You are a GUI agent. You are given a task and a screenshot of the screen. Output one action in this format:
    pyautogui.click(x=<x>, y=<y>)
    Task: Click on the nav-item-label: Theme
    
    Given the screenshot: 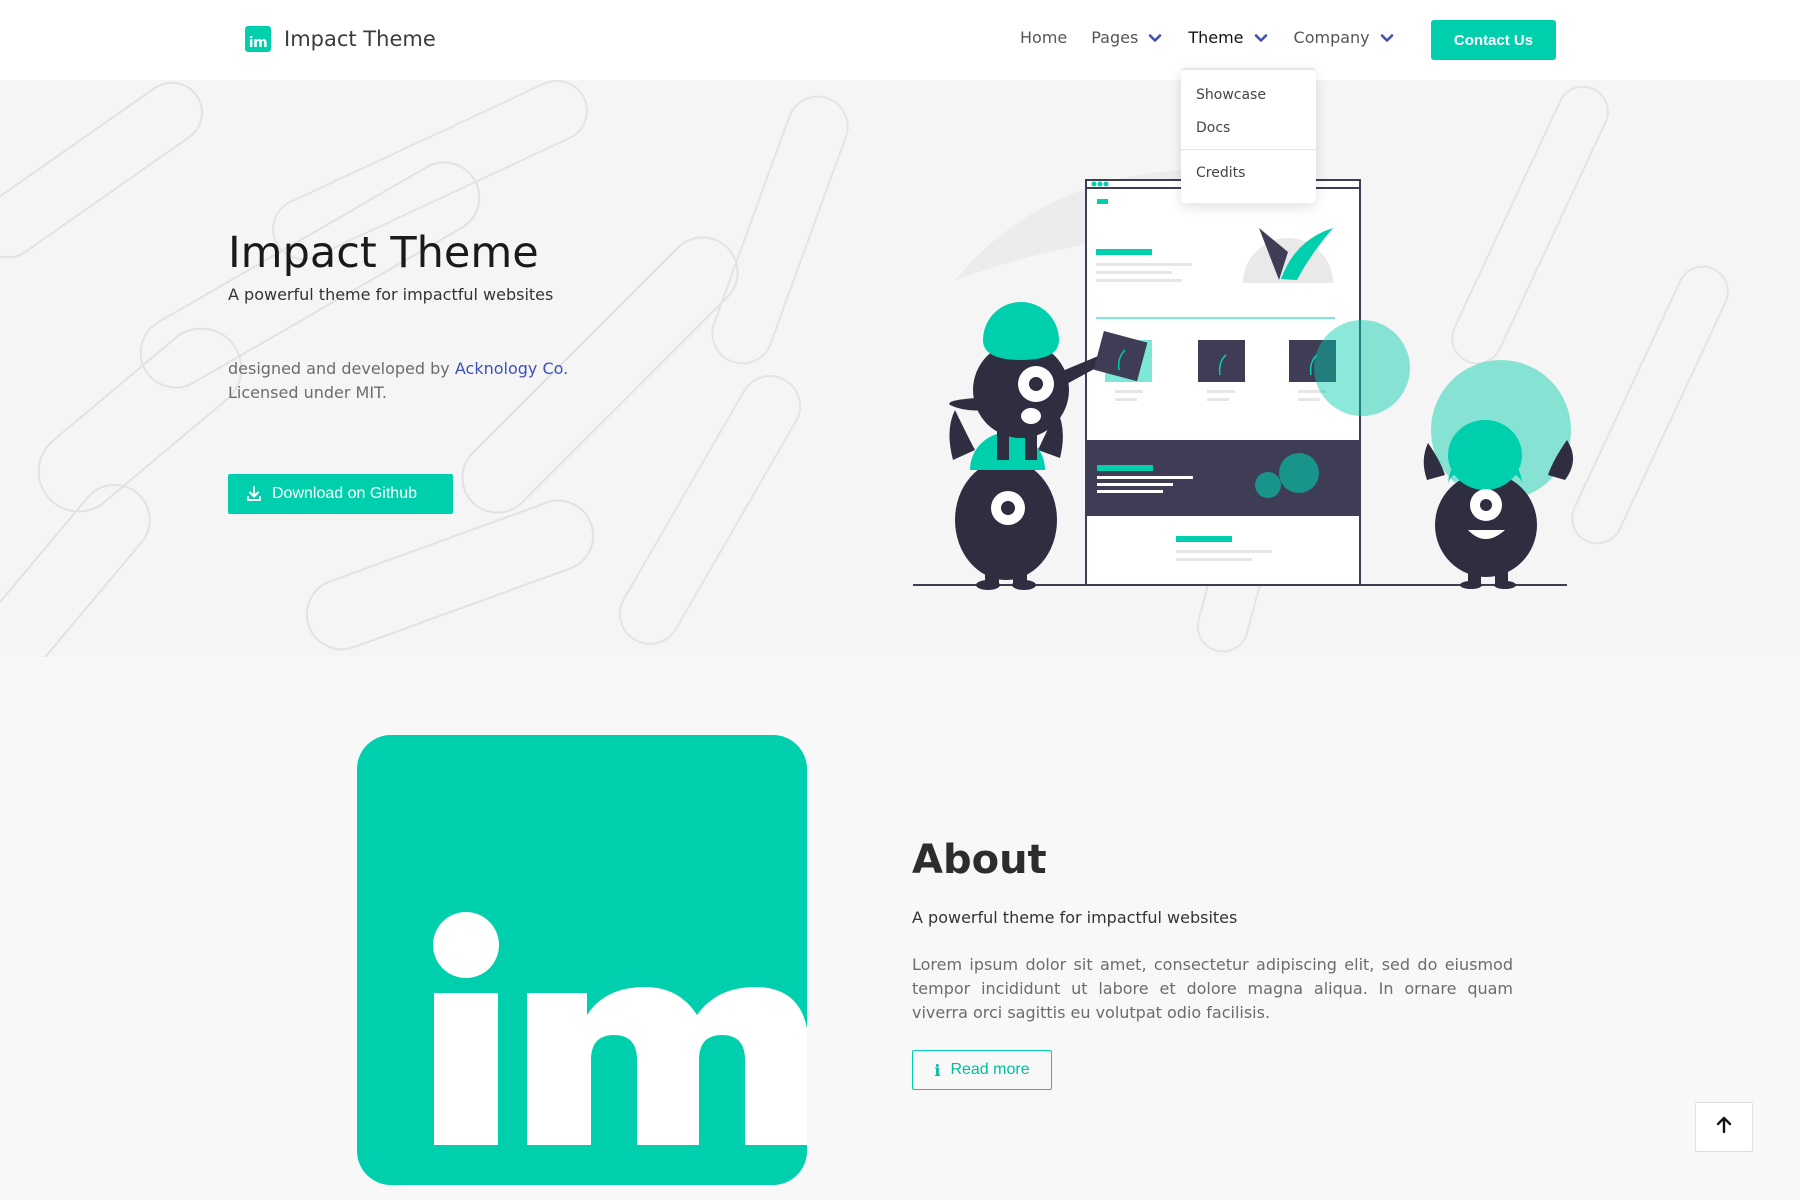 What is the action you would take?
    pyautogui.click(x=1216, y=37)
    